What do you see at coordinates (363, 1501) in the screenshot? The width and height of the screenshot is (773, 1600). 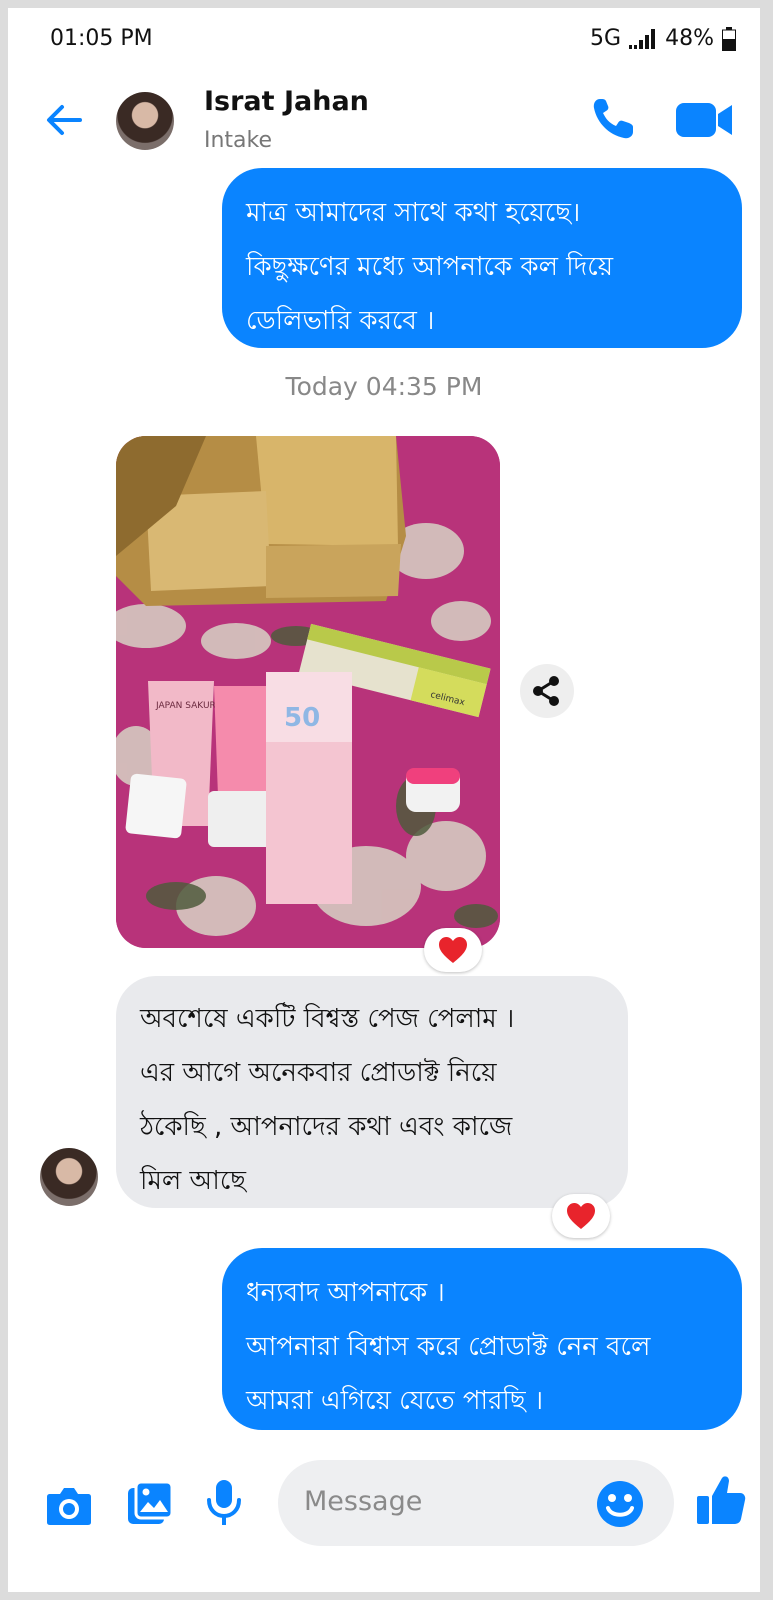 I see `message-placeholder: Message` at bounding box center [363, 1501].